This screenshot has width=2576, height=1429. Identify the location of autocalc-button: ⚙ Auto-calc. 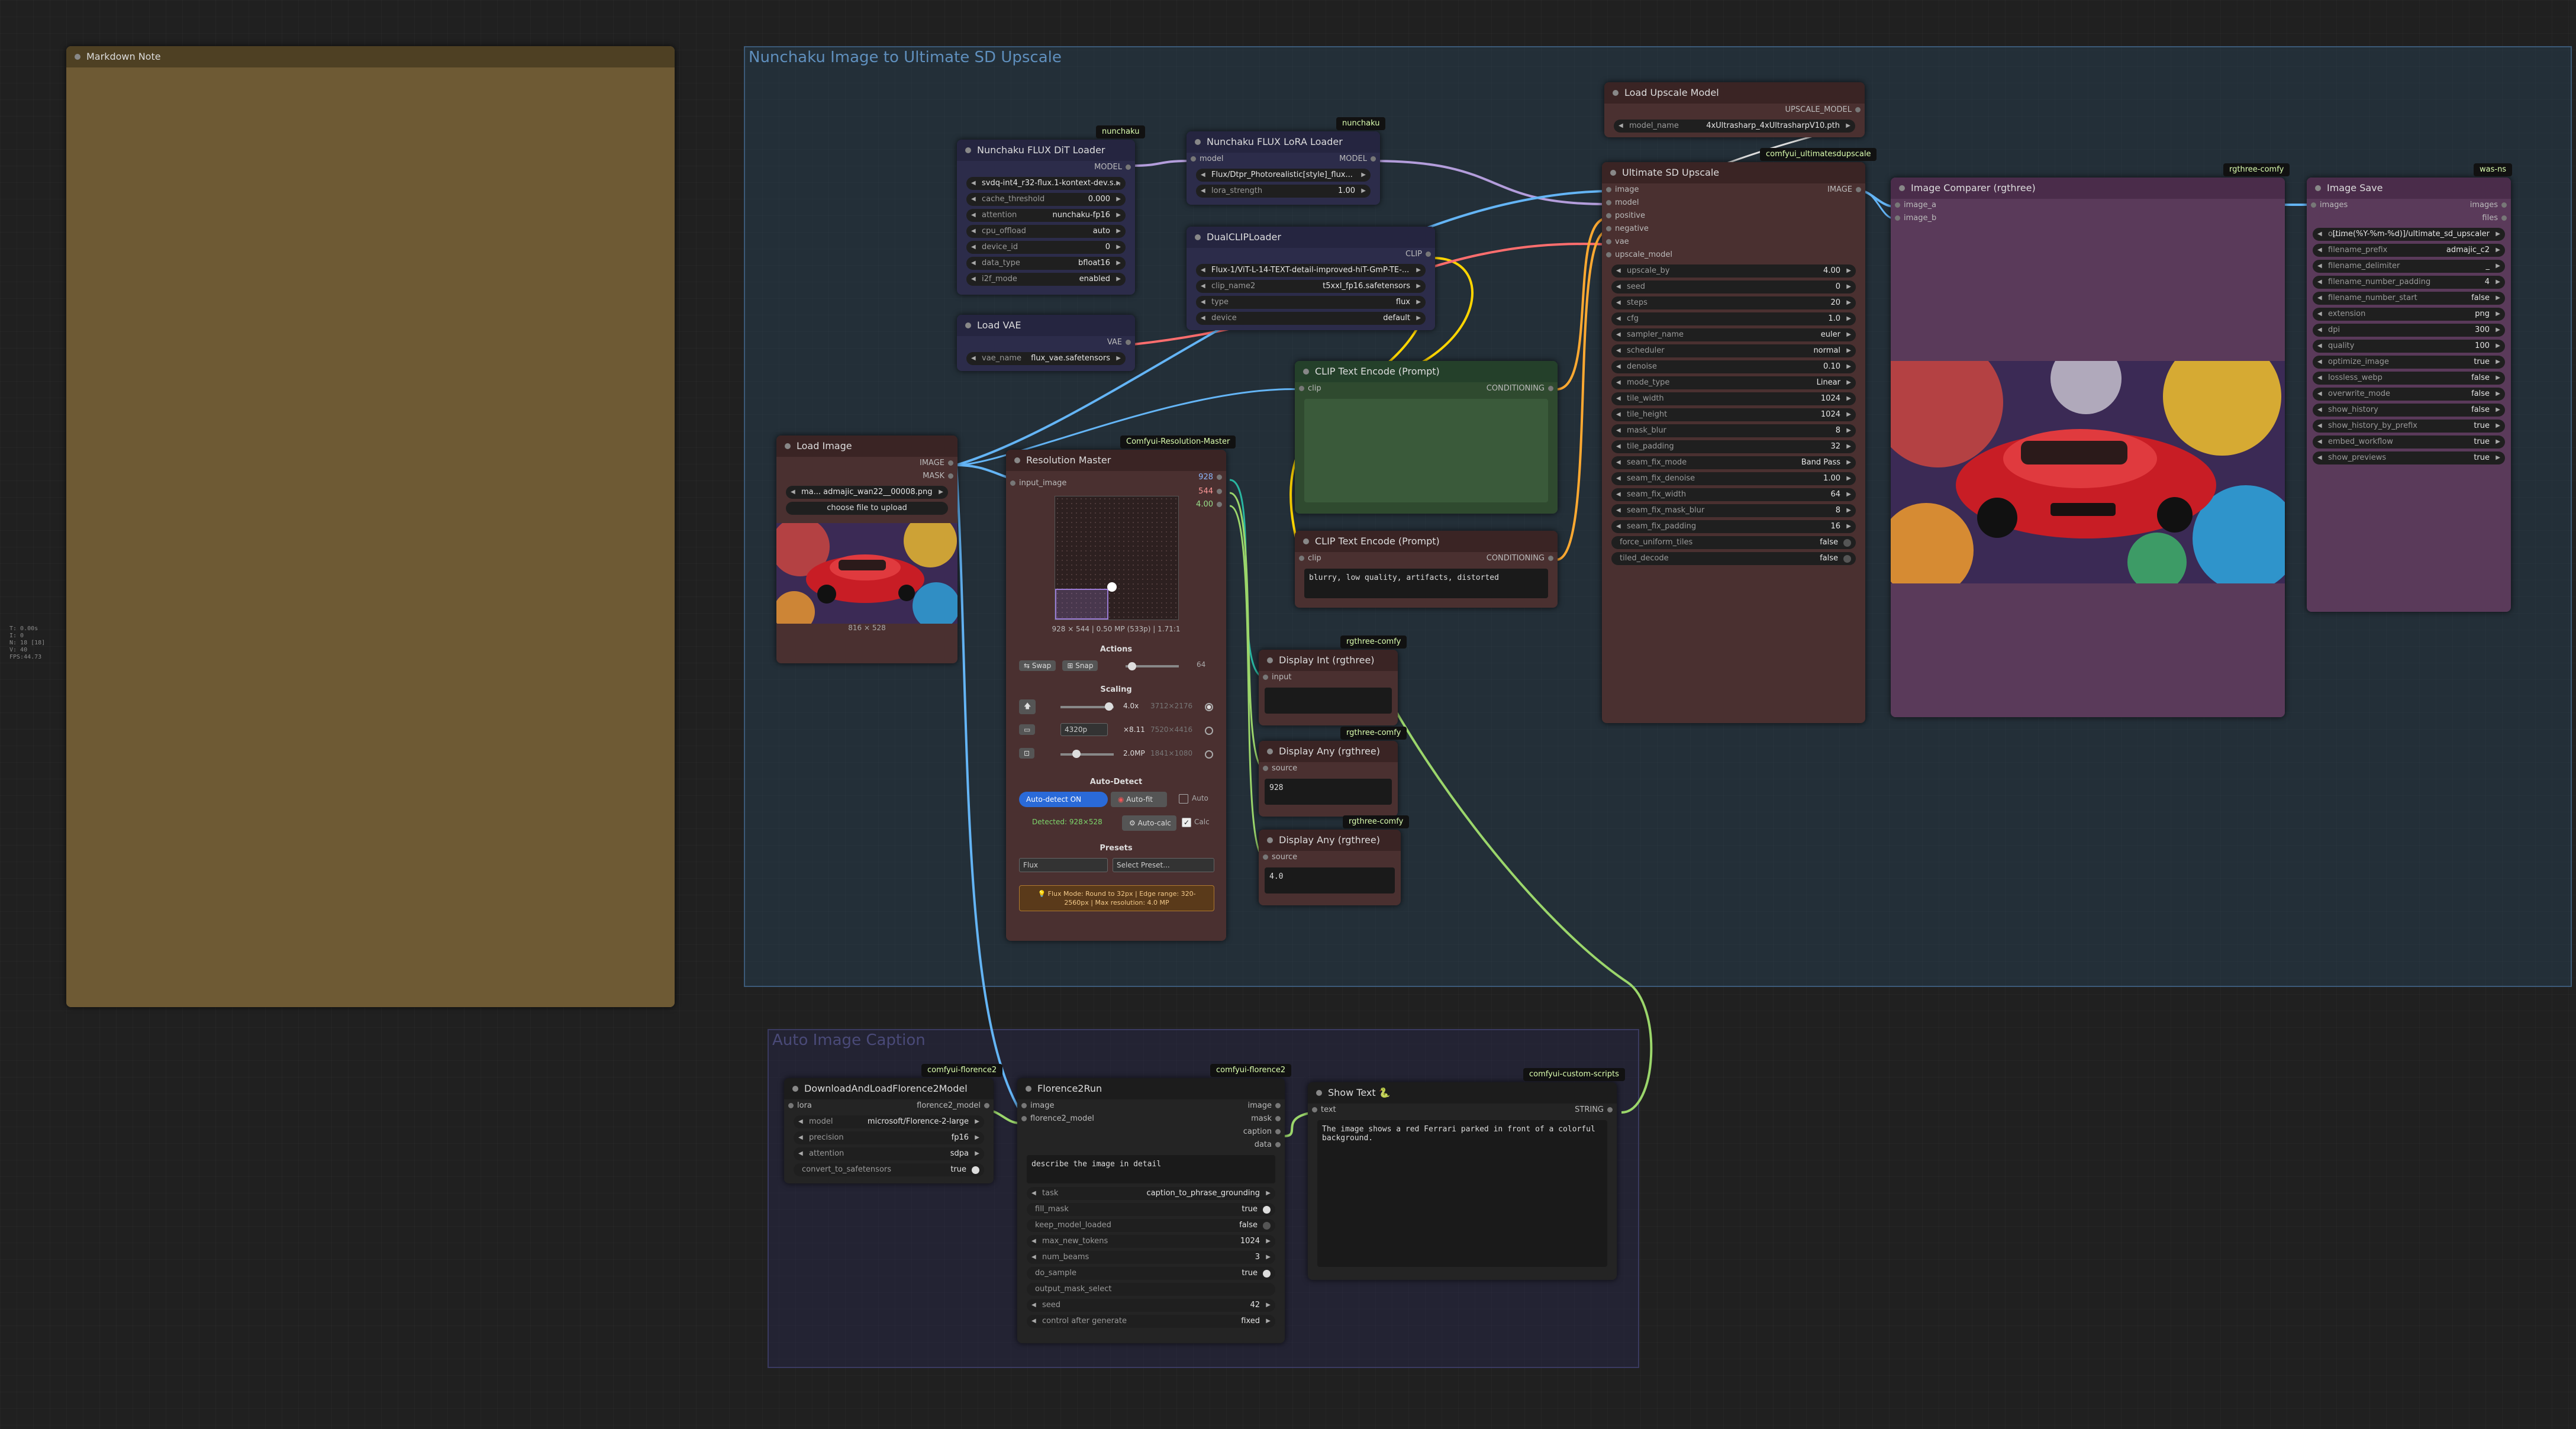
(1149, 823).